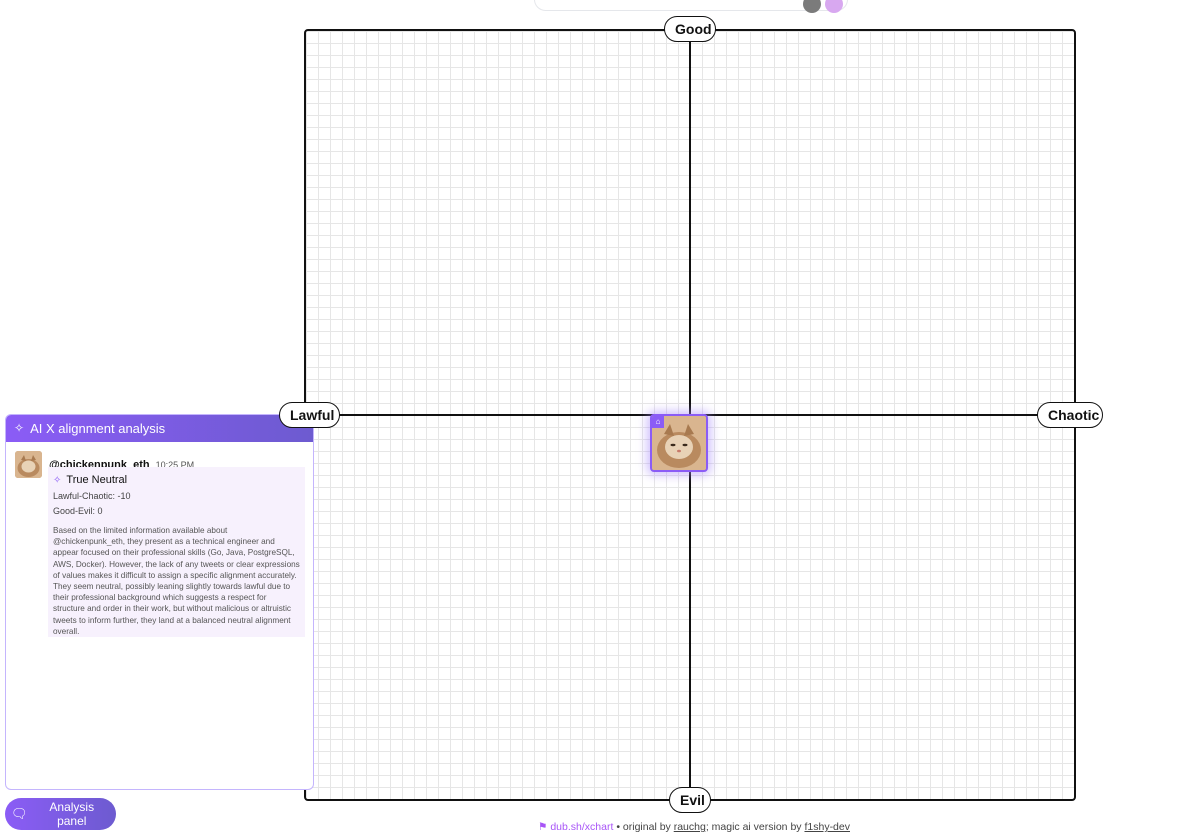  Describe the element at coordinates (753, 827) in the screenshot. I see `footer-magic-prefix: ; magic ai version by` at that location.